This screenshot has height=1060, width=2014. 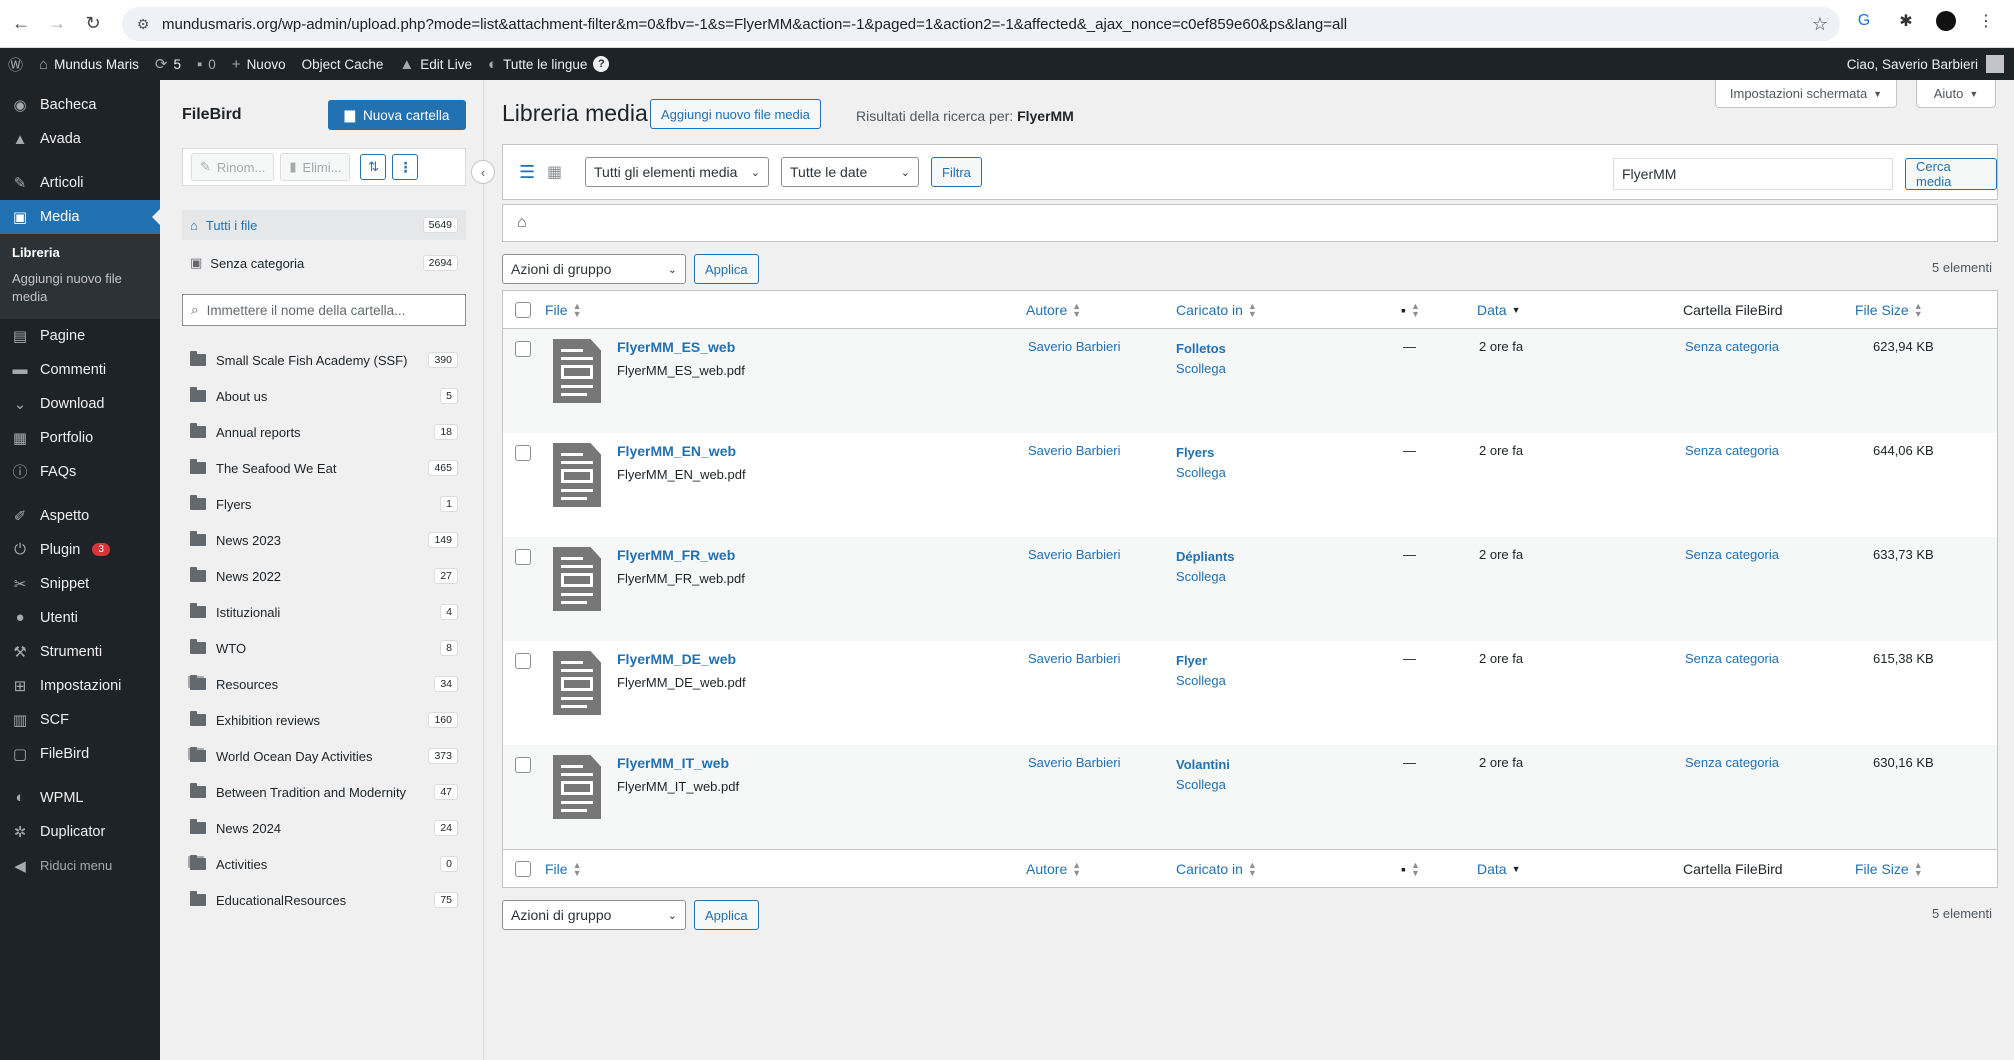 I want to click on apply-button-bottom: Applica, so click(x=726, y=915).